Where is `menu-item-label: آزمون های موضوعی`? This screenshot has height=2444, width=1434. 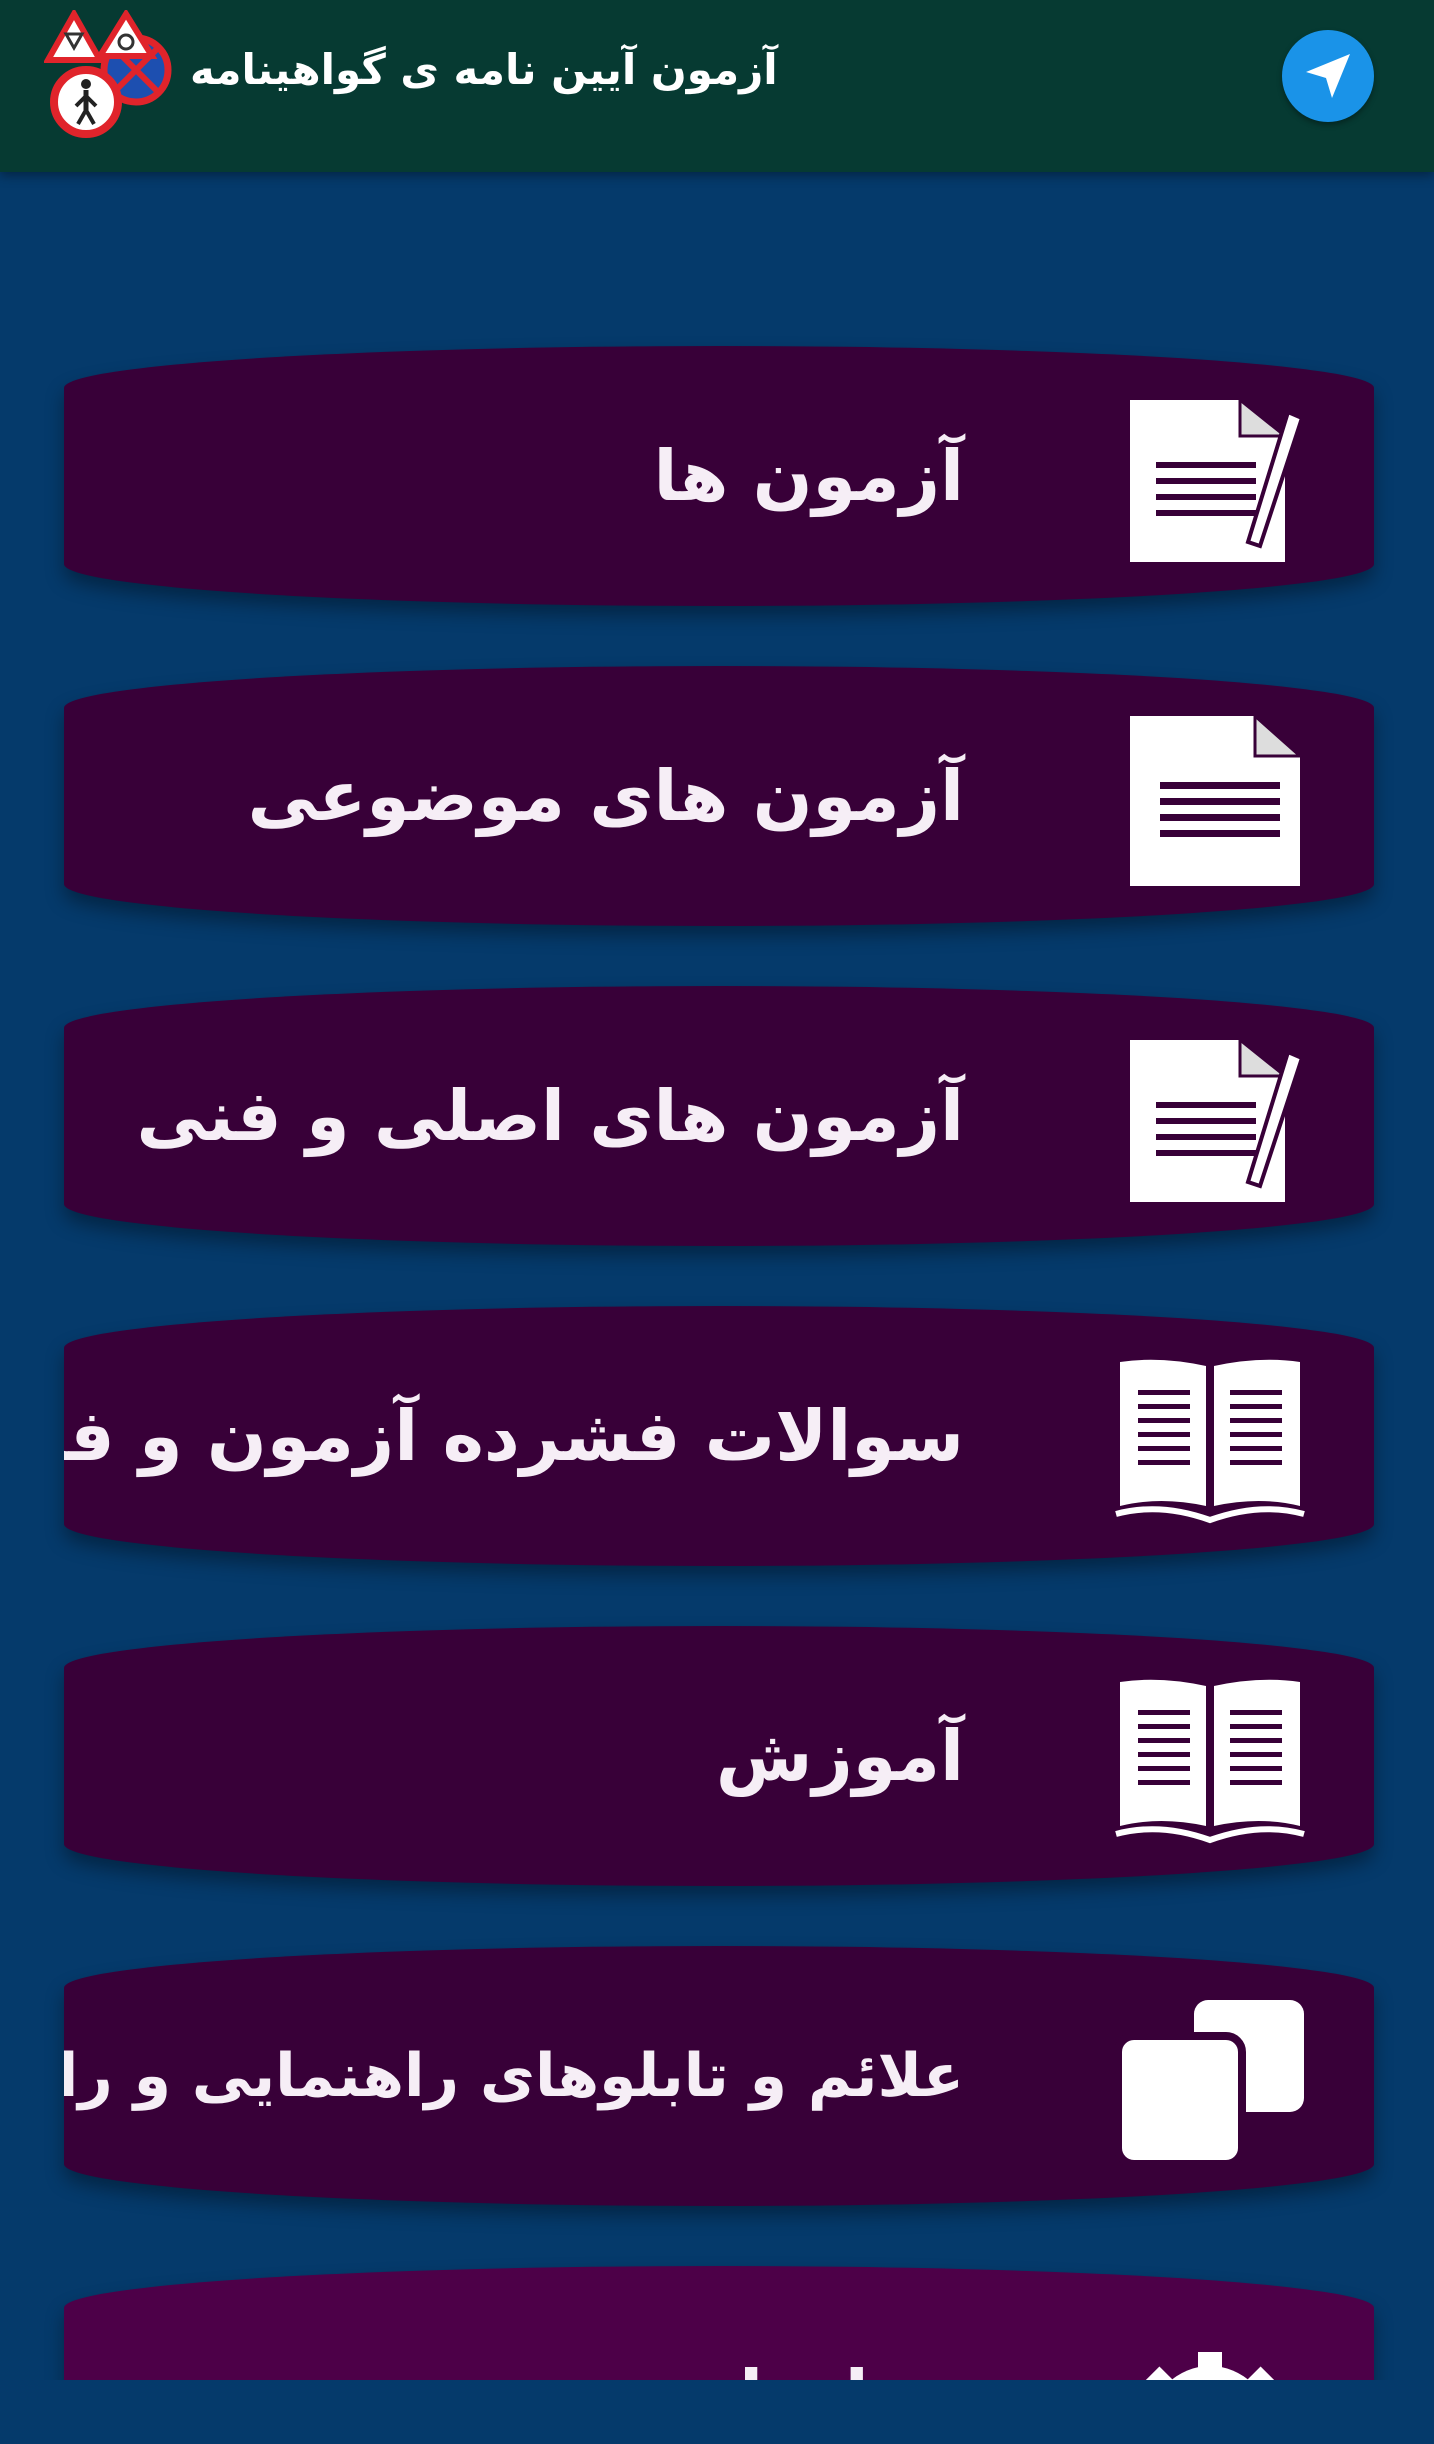
menu-item-label: آزمون های موضوعی is located at coordinates (605, 796).